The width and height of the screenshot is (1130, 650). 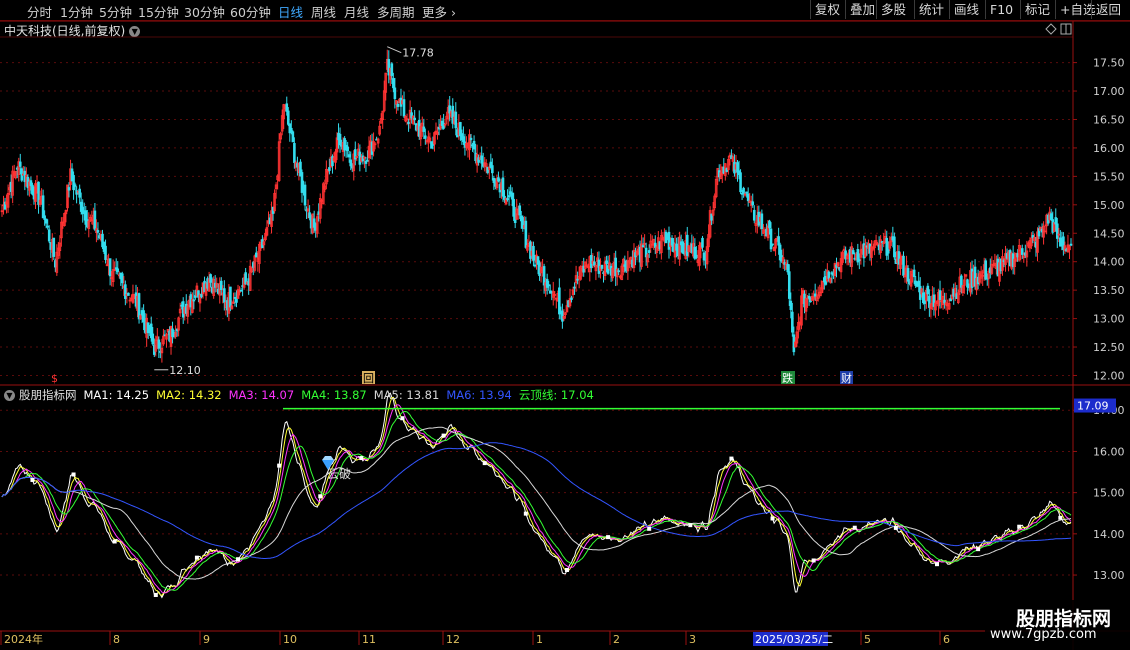 I want to click on indicator-value-3: MA4: 13.87, so click(x=334, y=395).